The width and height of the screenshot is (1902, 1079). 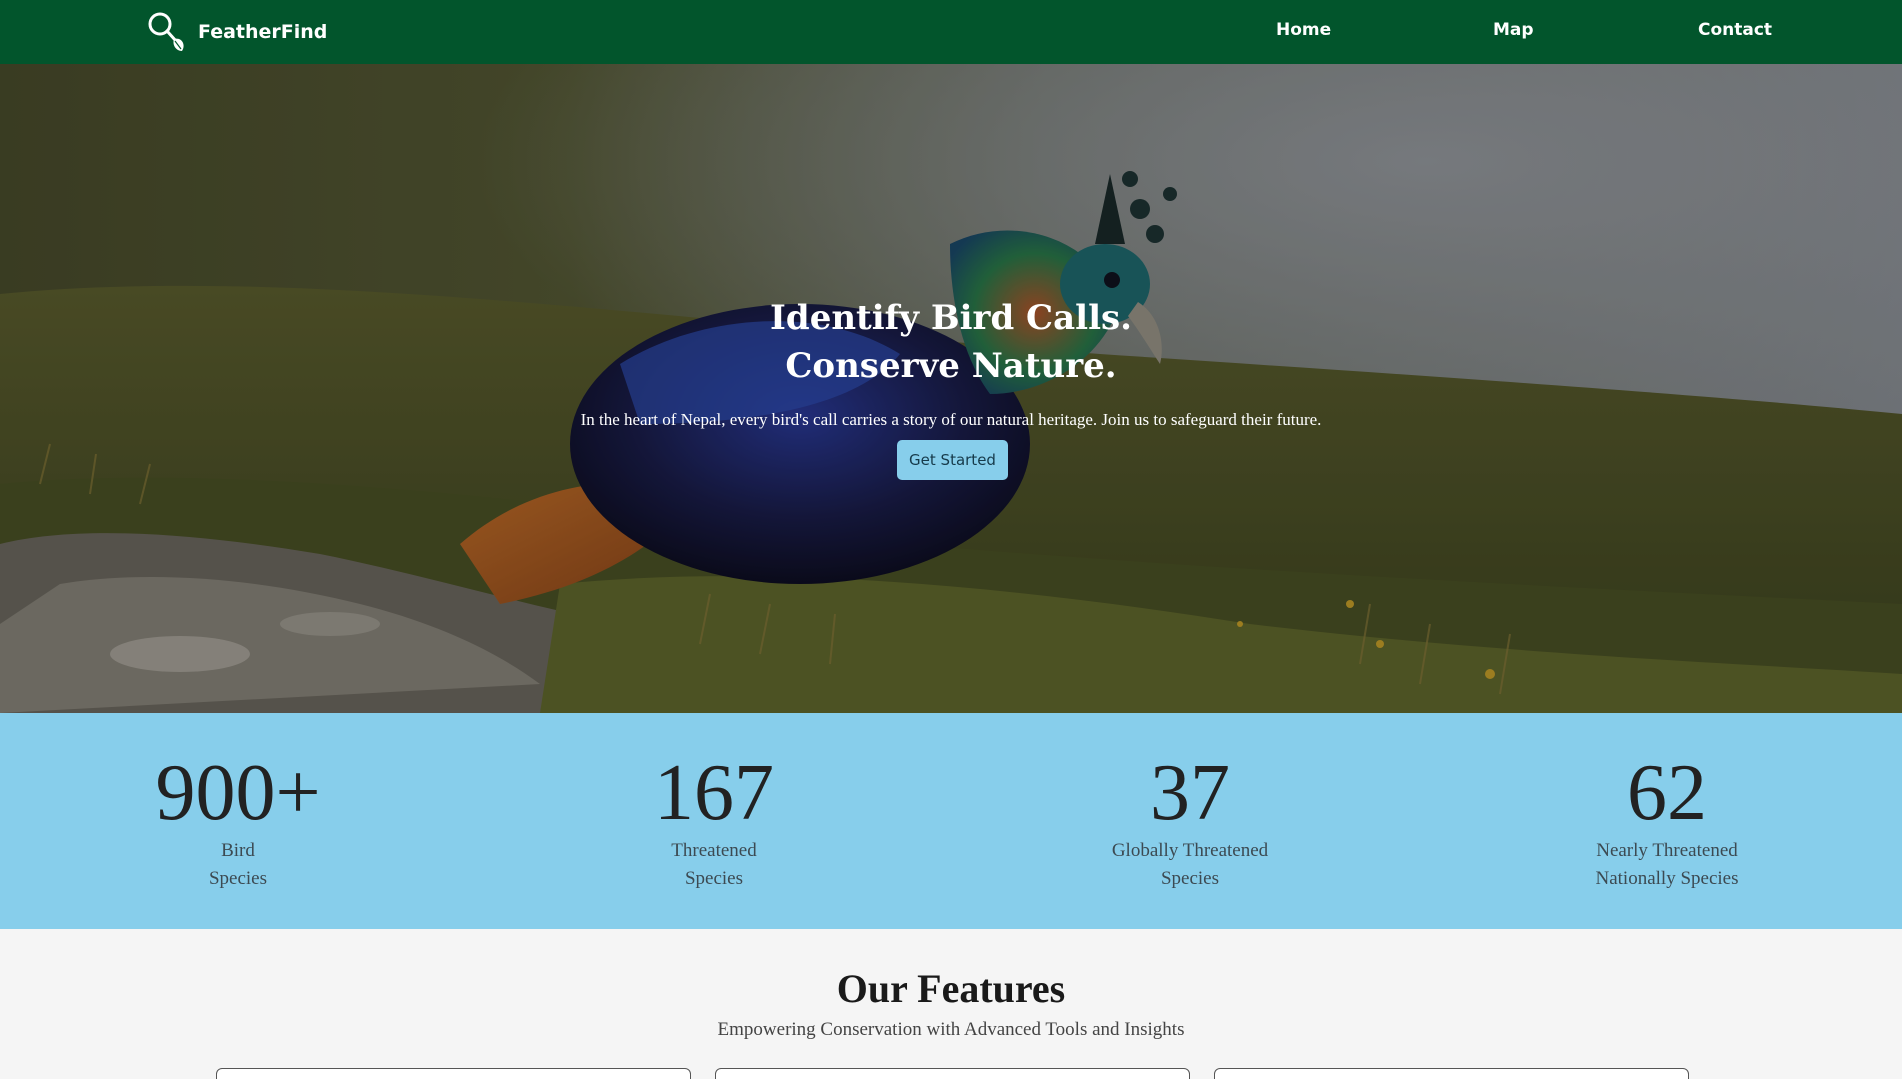 What do you see at coordinates (1303, 30) in the screenshot?
I see `nav-link-home: Home` at bounding box center [1303, 30].